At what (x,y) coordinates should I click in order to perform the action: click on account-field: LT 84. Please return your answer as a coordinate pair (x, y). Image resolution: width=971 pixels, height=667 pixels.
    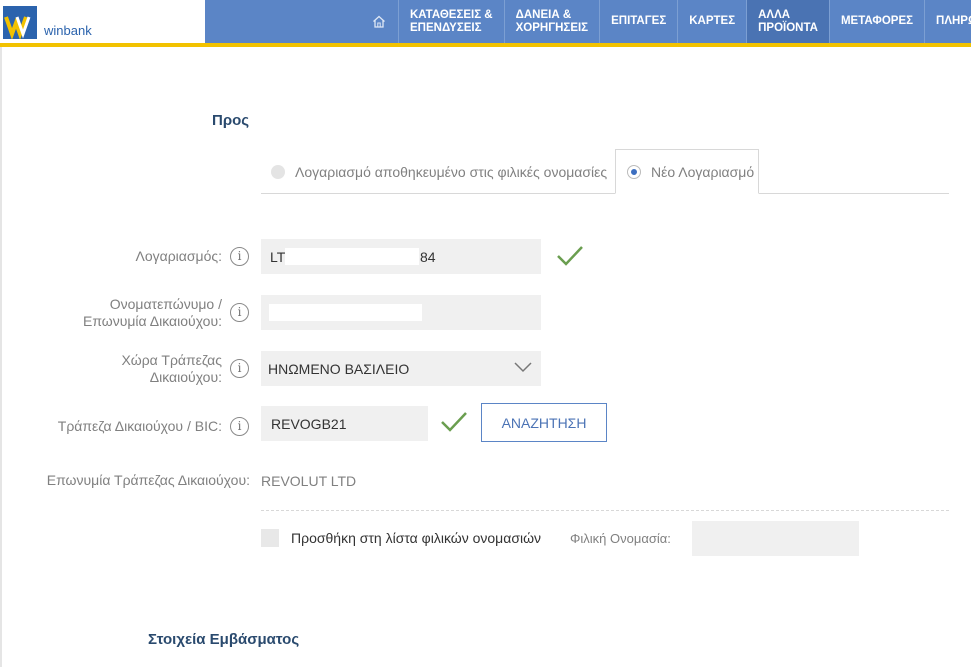
    Looking at the image, I should click on (401, 256).